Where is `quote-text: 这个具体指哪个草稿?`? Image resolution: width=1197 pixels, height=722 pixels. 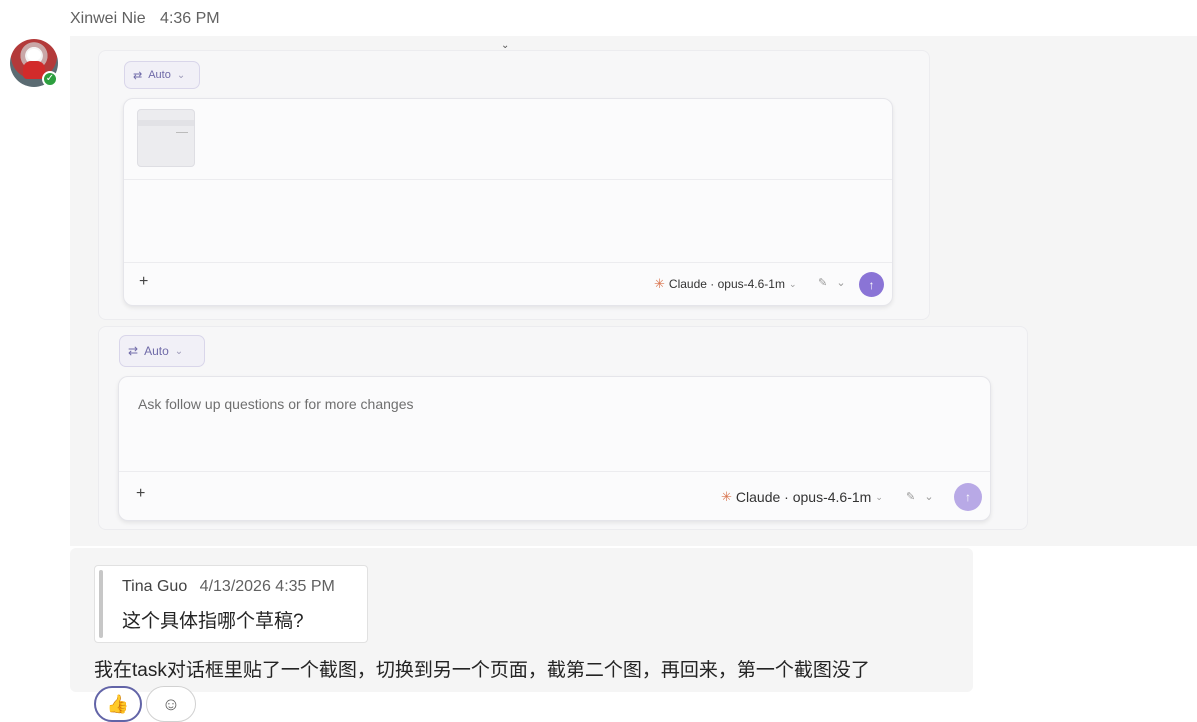
quote-text: 这个具体指哪个草稿? is located at coordinates (213, 621).